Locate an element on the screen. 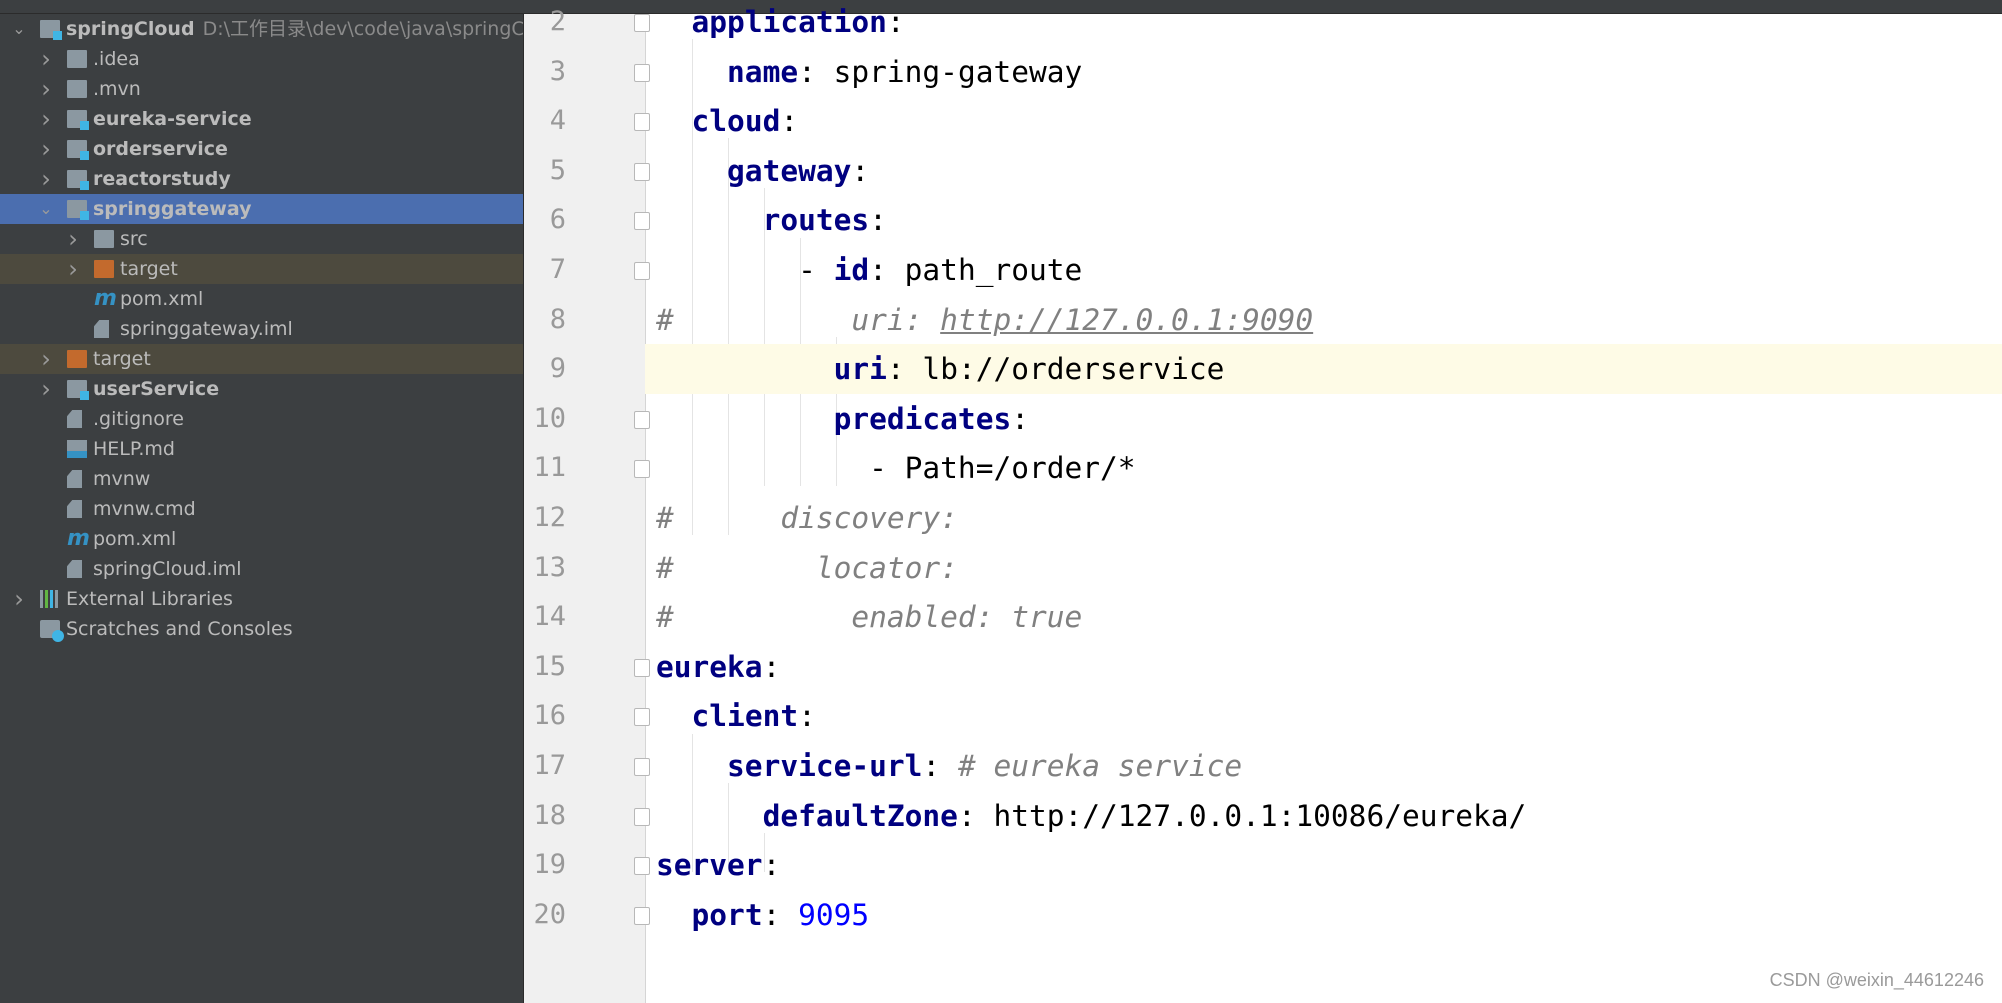 Image resolution: width=2002 pixels, height=1003 pixels. tree-item-label: springgateway.iml is located at coordinates (206, 329).